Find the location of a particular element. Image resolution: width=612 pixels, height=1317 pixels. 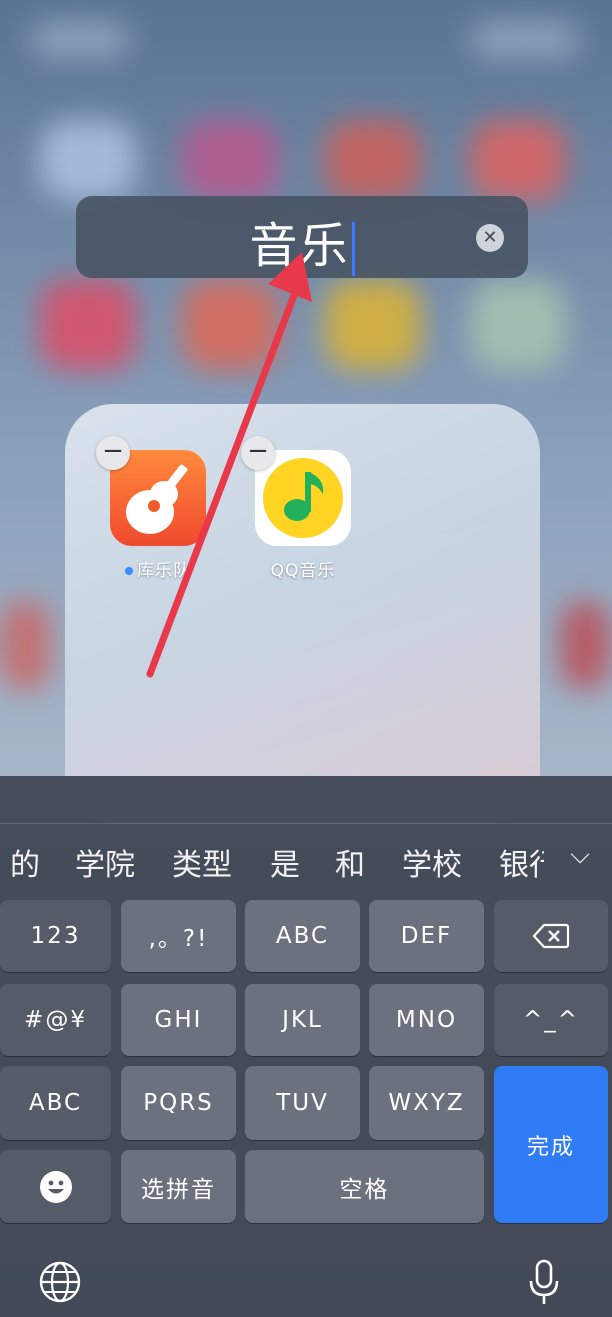

candidate-word: 学院 is located at coordinates (105, 862).